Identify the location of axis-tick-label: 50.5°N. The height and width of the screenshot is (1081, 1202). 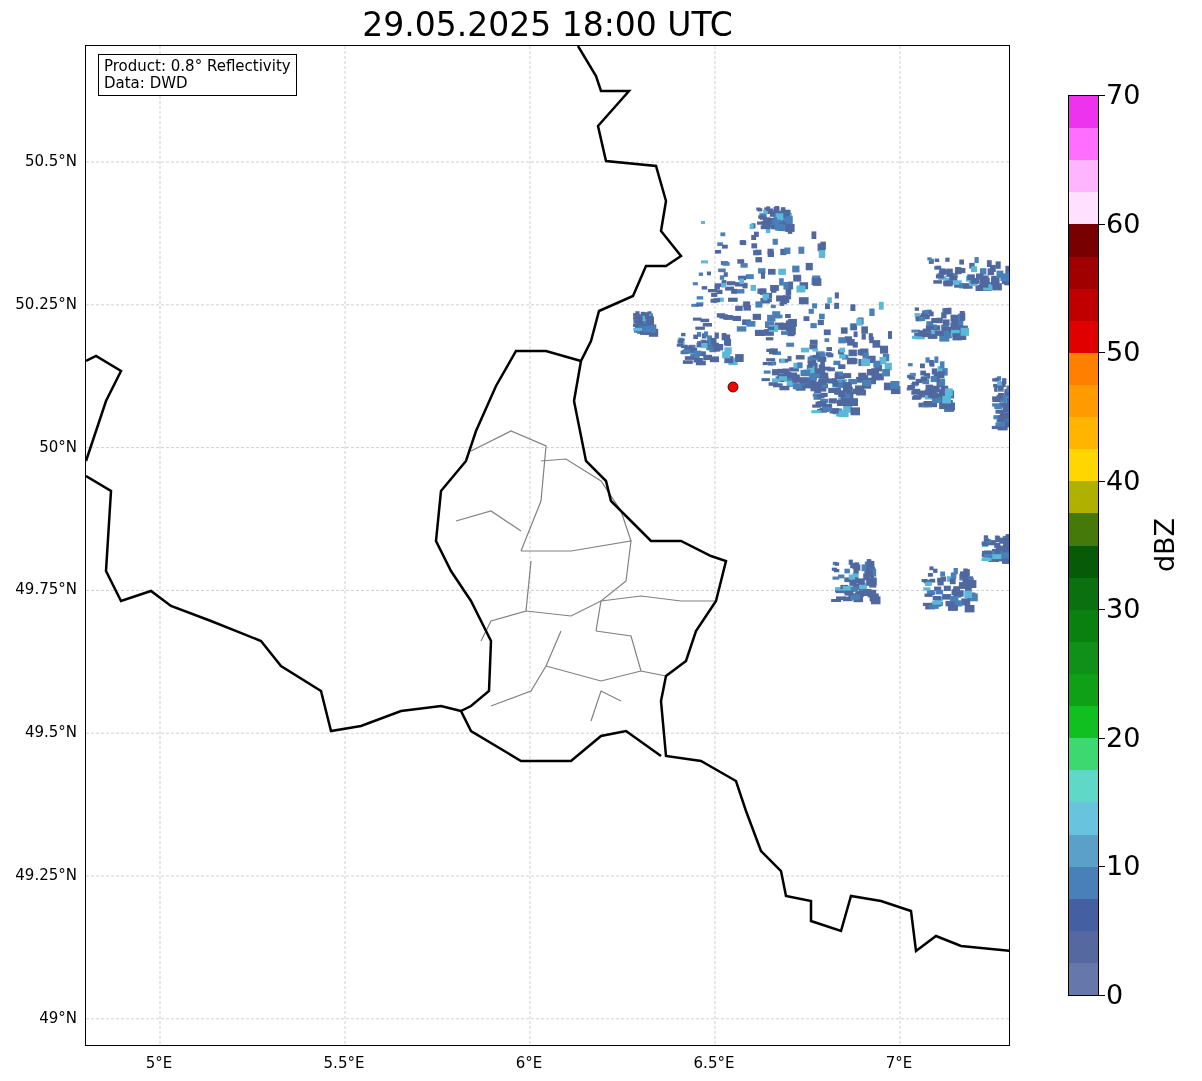
(51, 161).